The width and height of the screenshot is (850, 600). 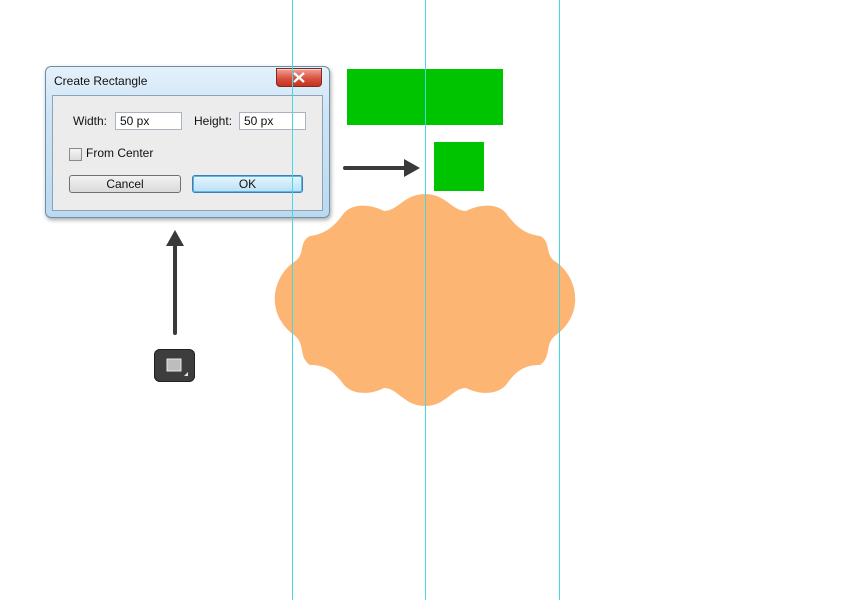 What do you see at coordinates (381, 168) in the screenshot?
I see `arrow-right-icon` at bounding box center [381, 168].